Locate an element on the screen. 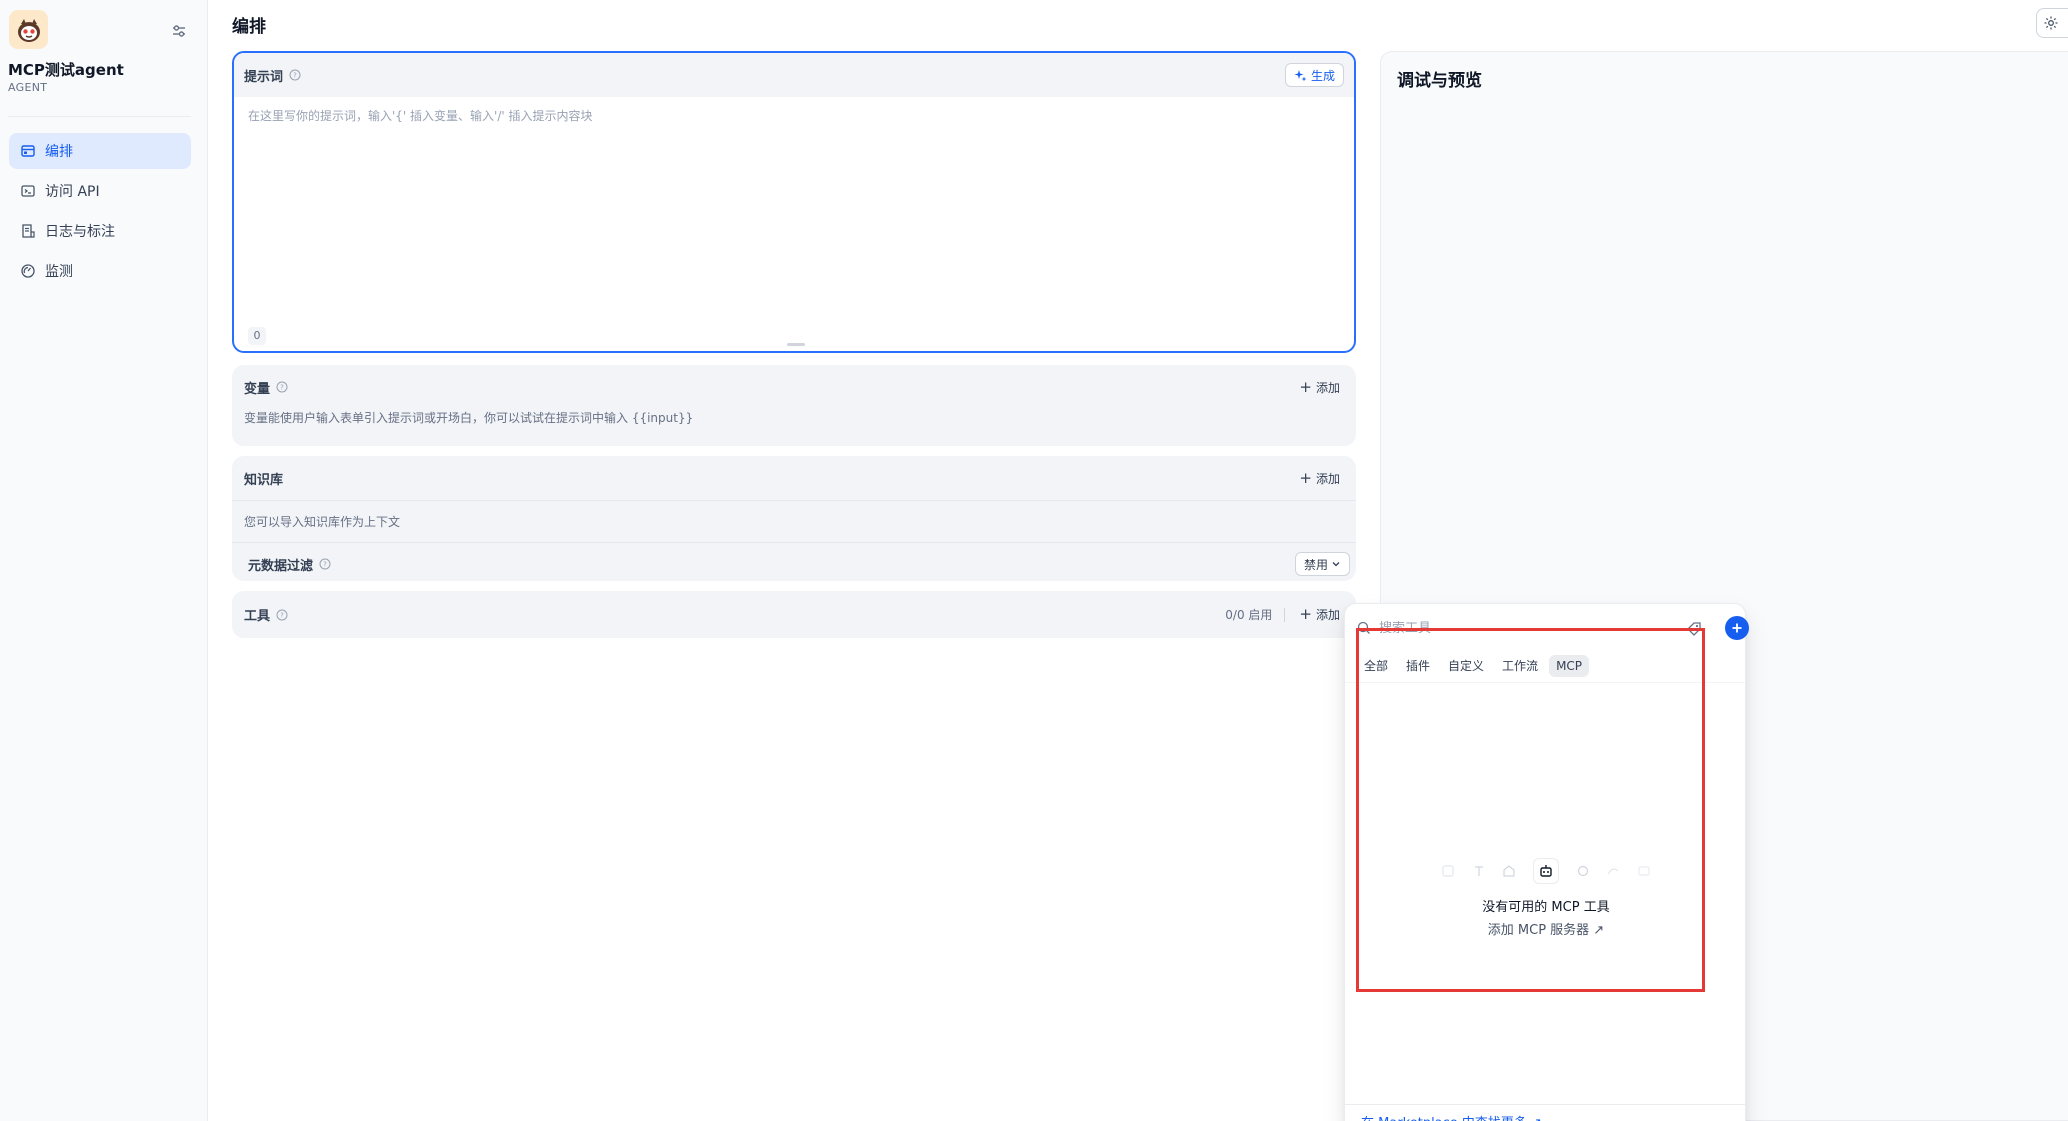  generate-label: 生成 is located at coordinates (1322, 75).